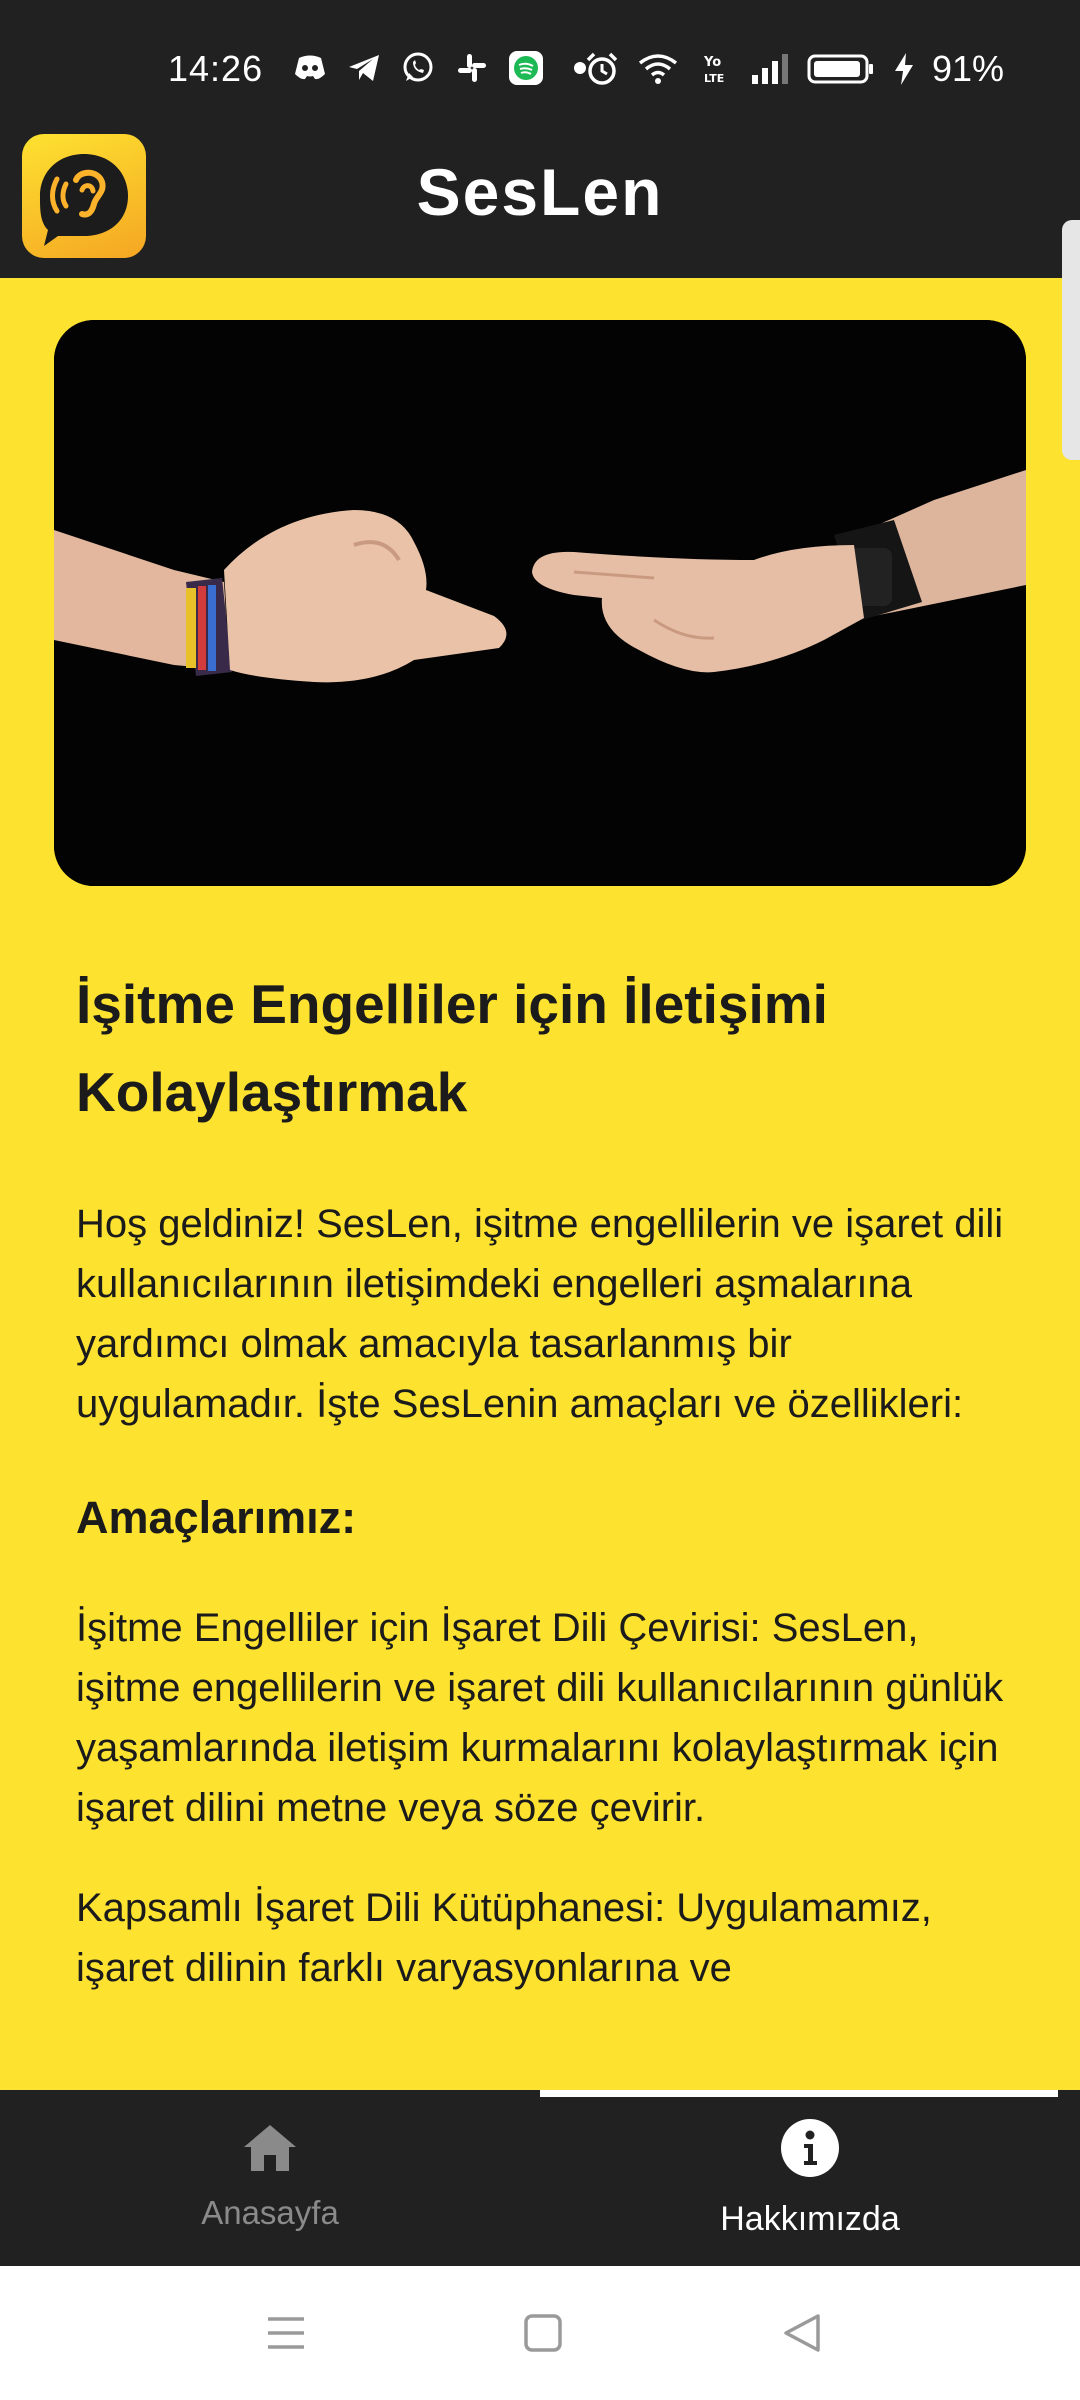 This screenshot has height=2400, width=1080. What do you see at coordinates (793, 69) in the screenshot?
I see `status-system-icons: Yo LTE 91%` at bounding box center [793, 69].